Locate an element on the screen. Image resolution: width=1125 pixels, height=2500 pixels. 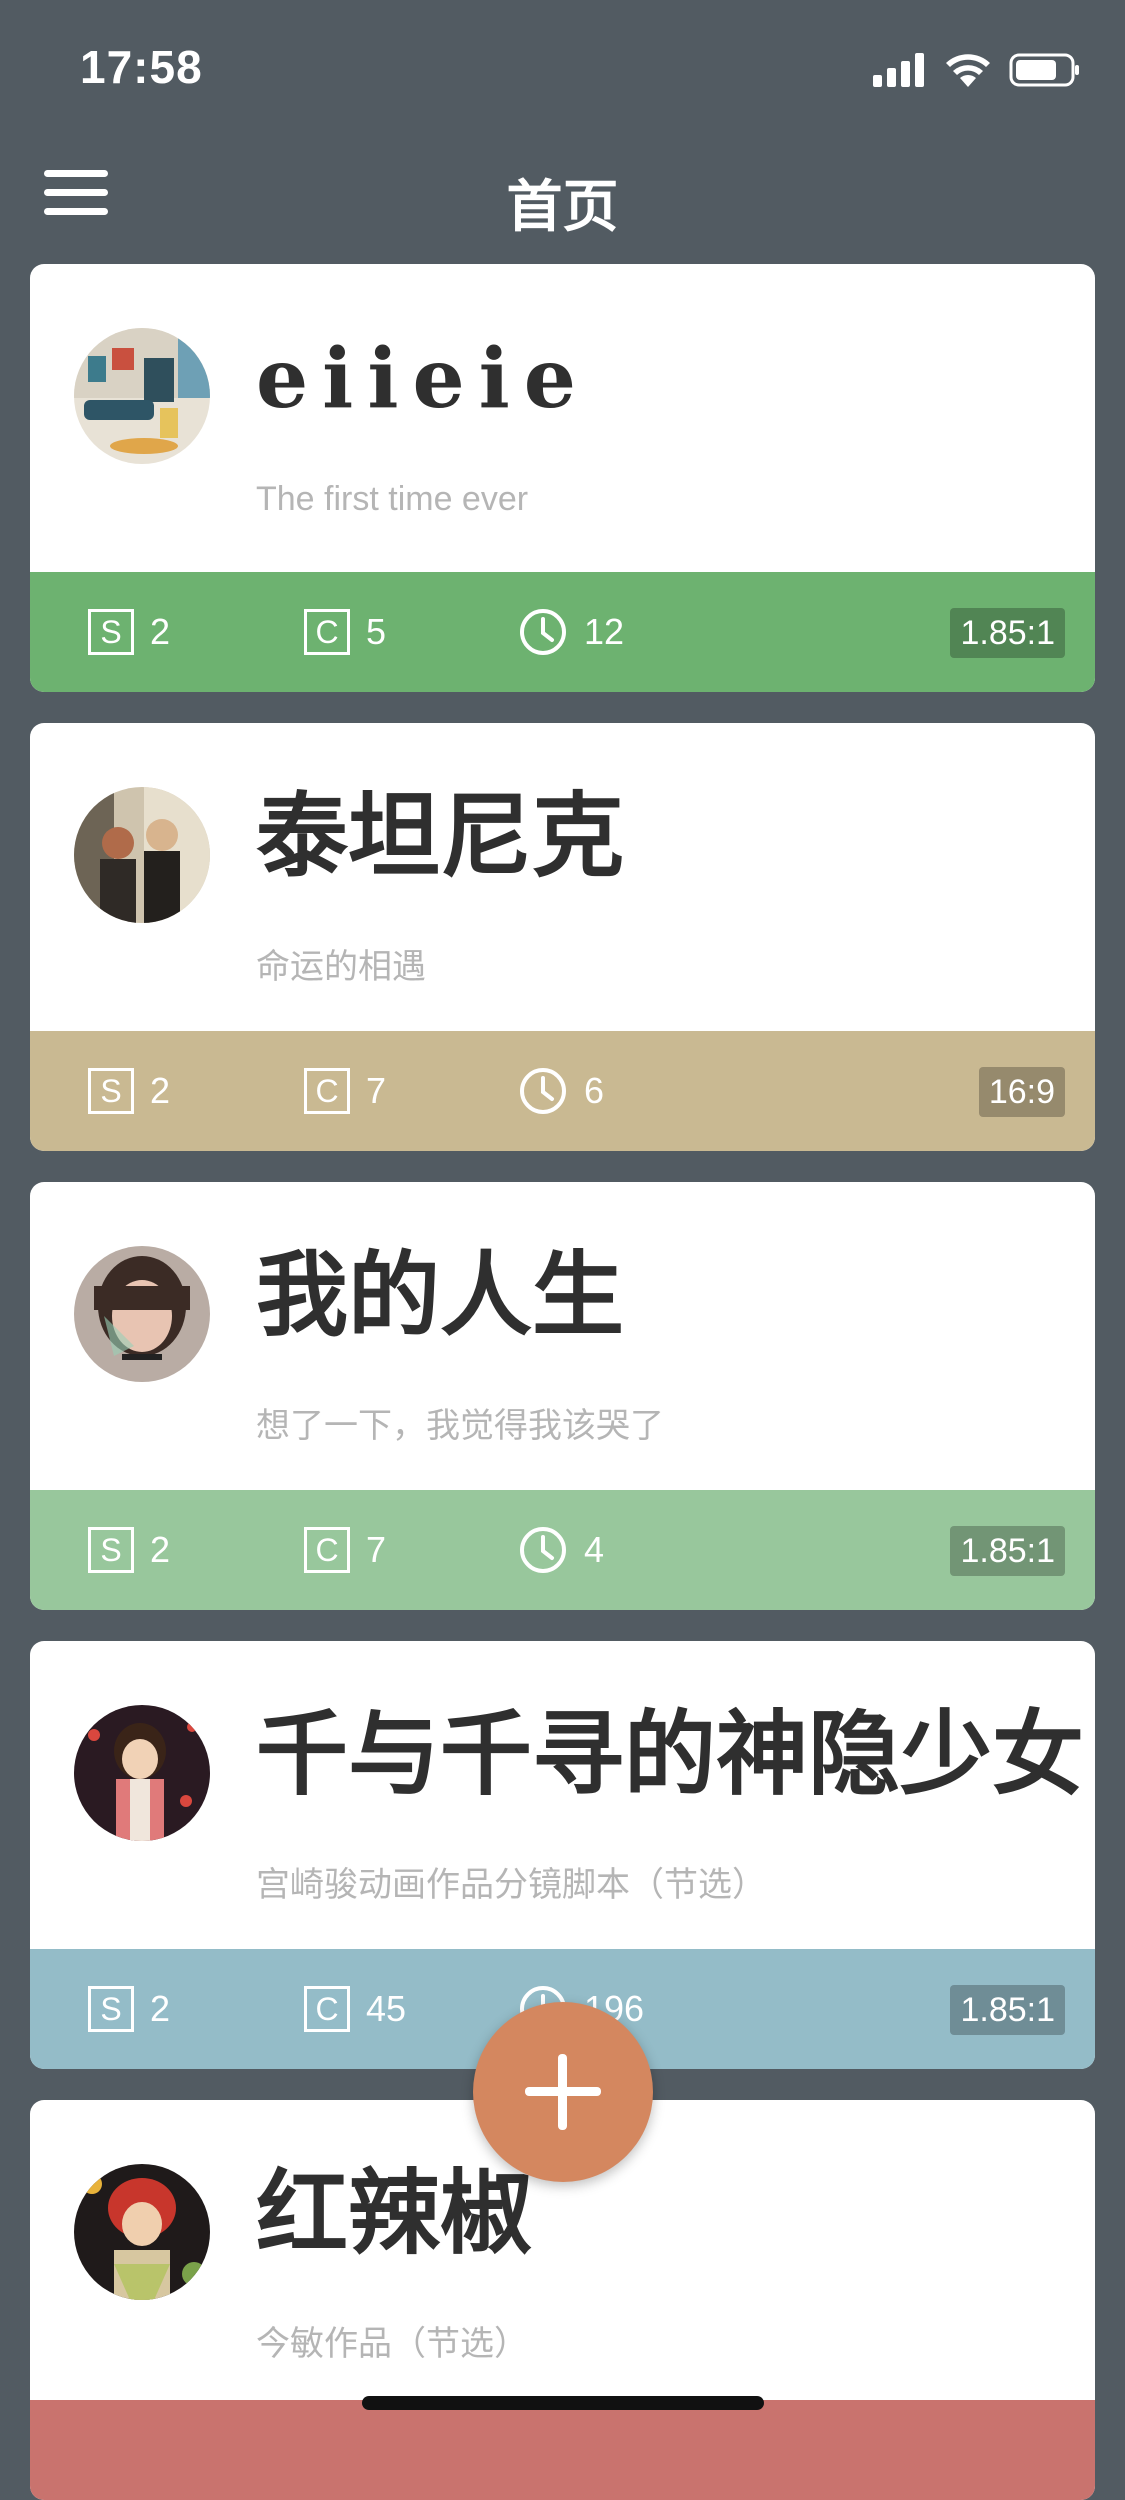
card-body: eiieie The first time ever is located at coordinates (562, 418).